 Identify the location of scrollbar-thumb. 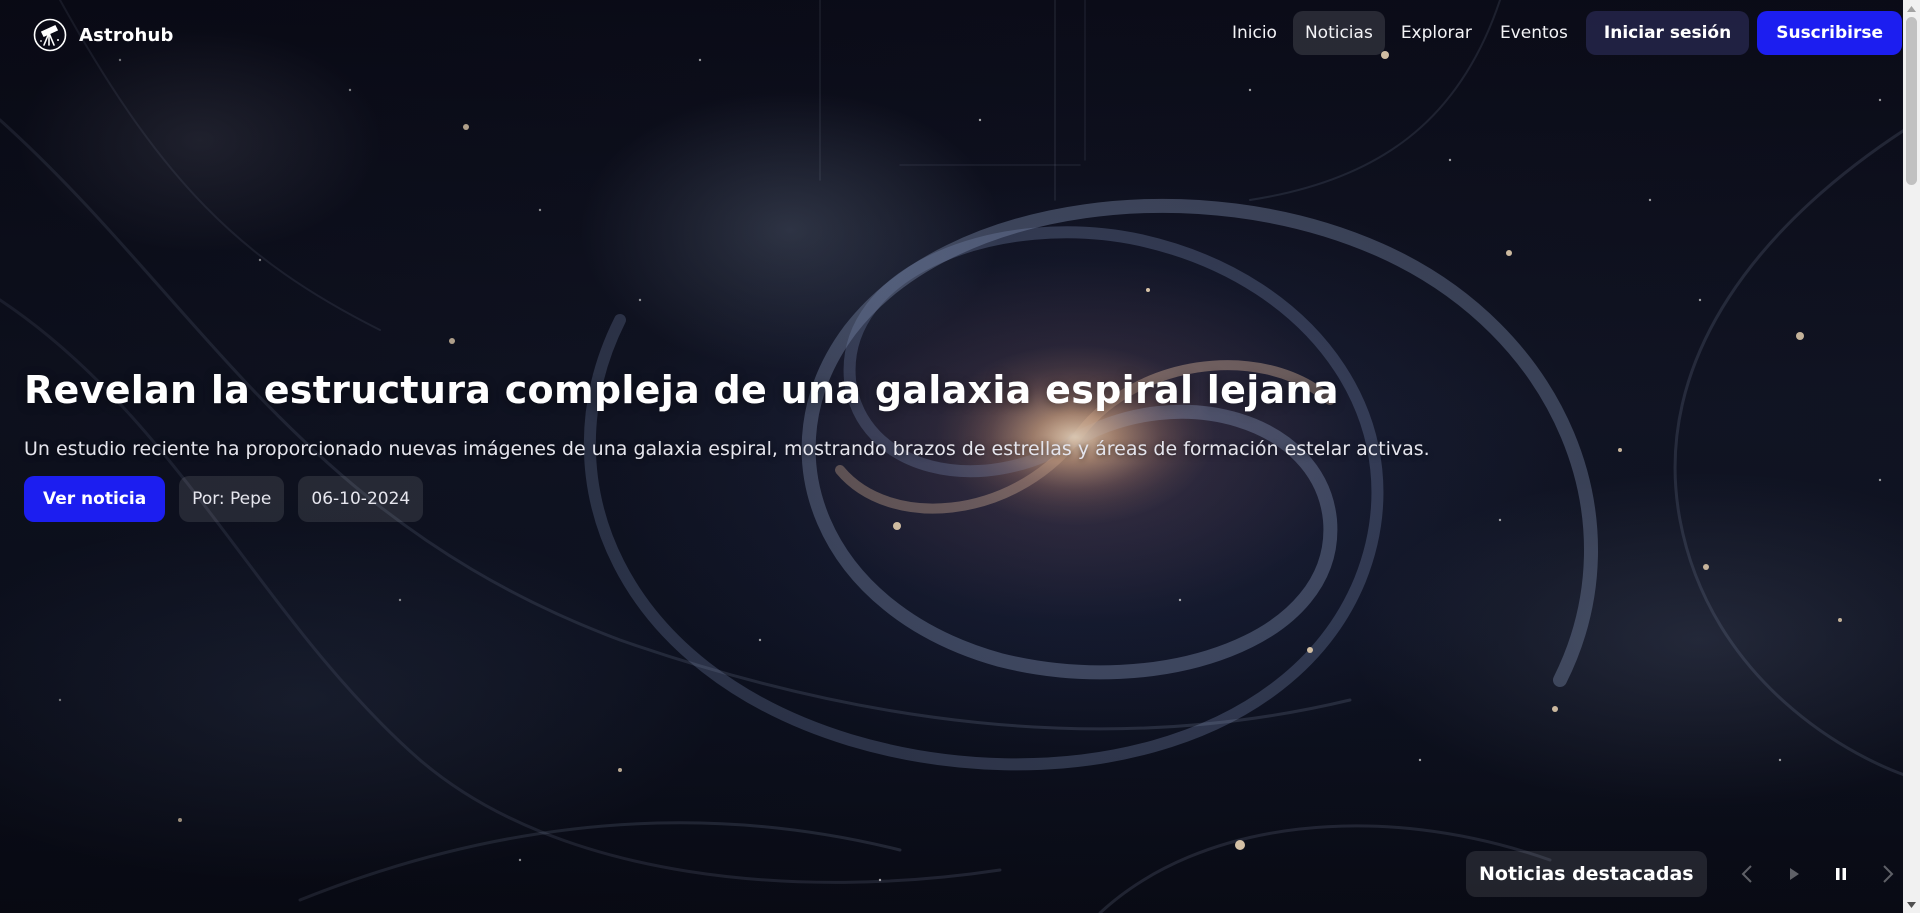
(1911, 101).